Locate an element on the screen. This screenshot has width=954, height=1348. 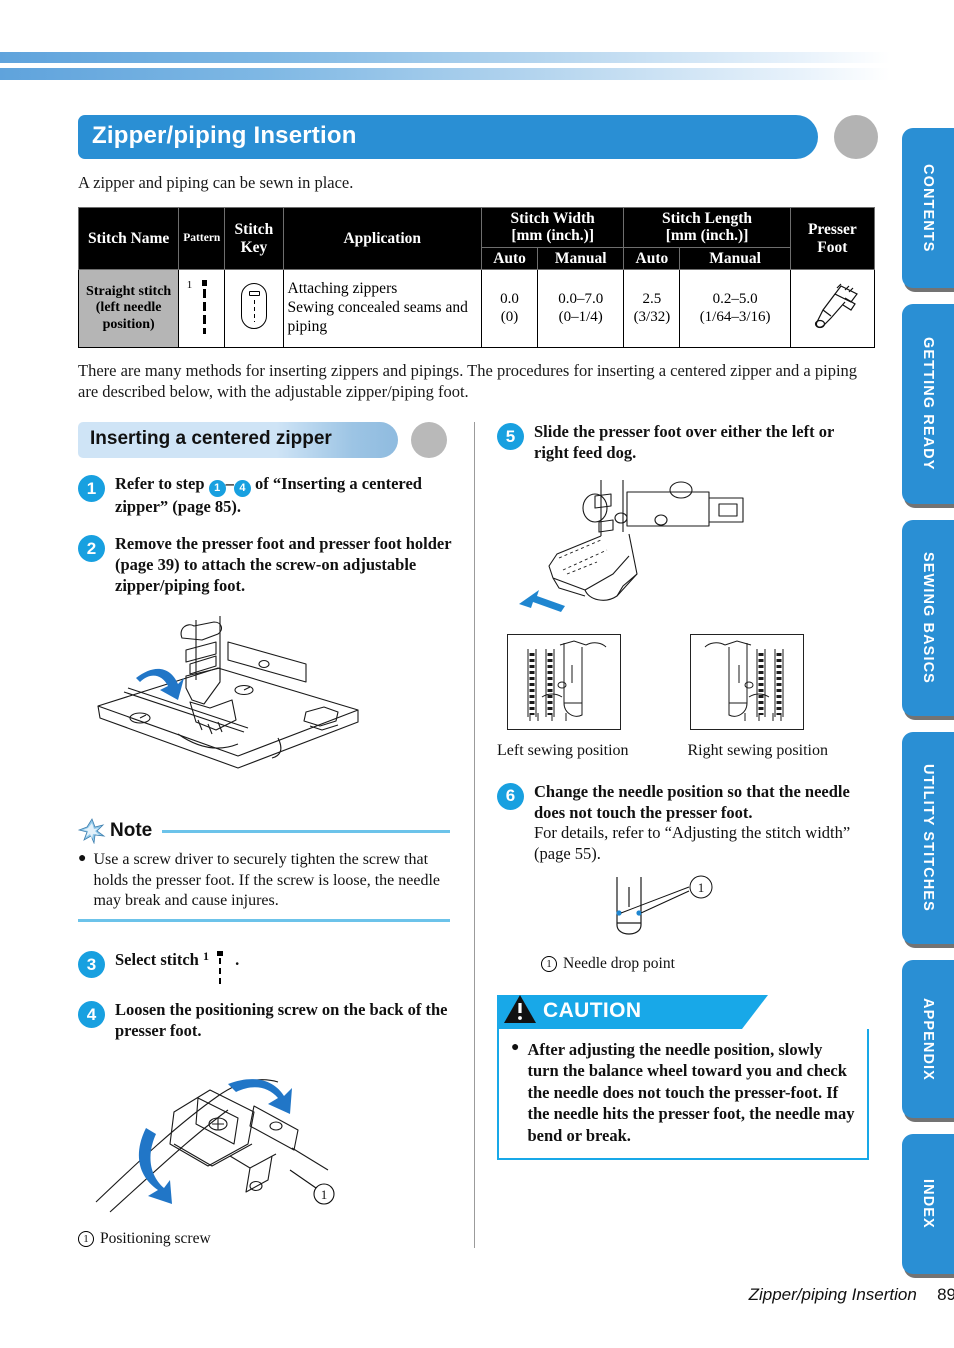
length-manual-inch: (1/64–3/16) is located at coordinates (735, 316).